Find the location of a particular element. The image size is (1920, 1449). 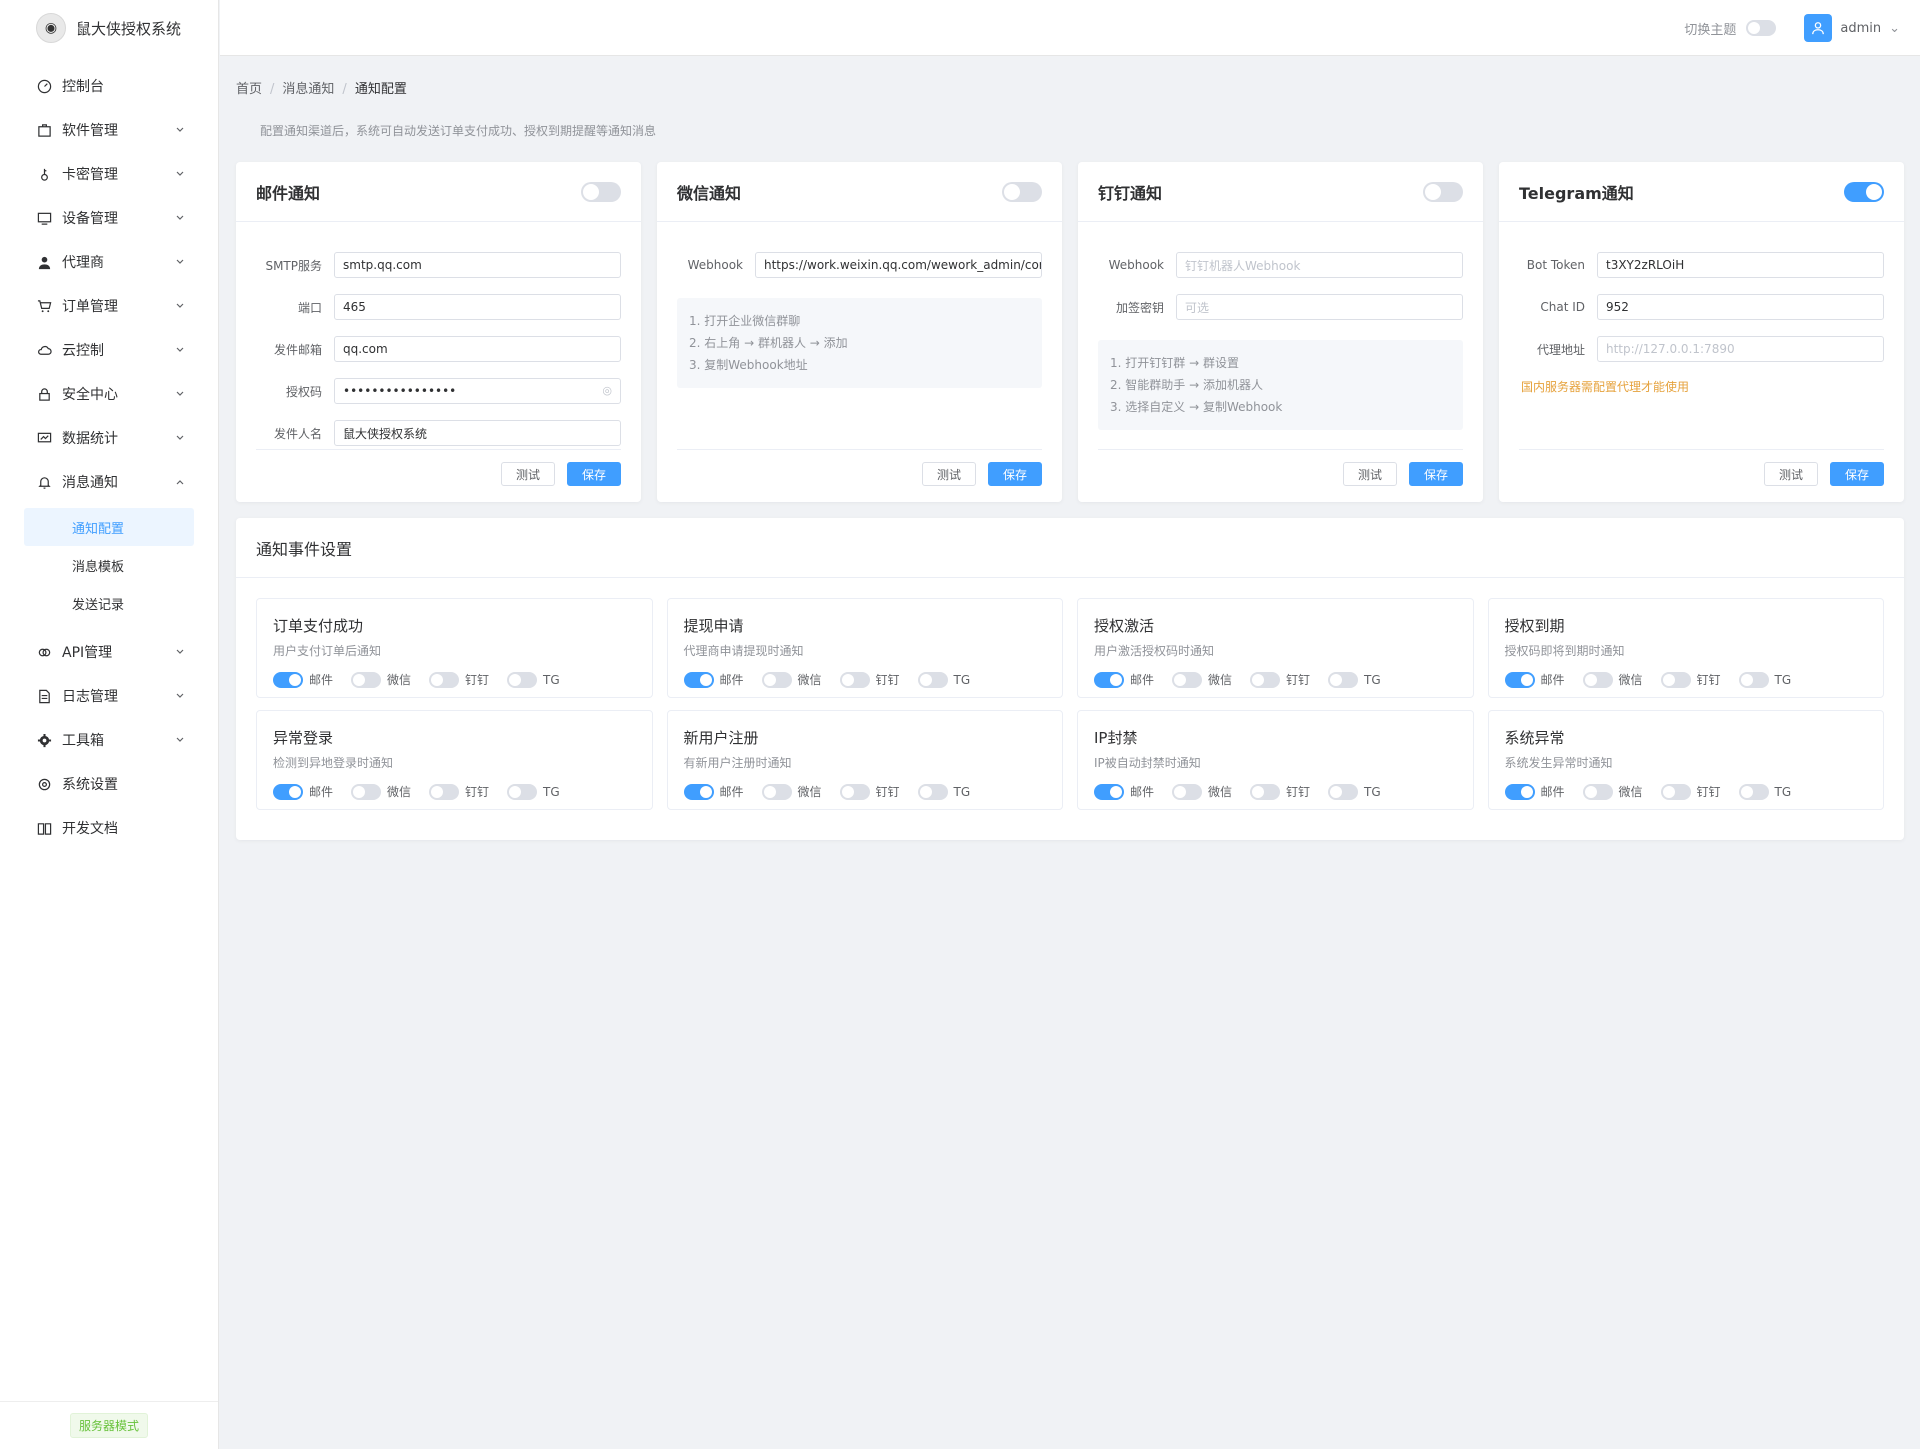

breadcrumb-home: 首页 is located at coordinates (249, 89).